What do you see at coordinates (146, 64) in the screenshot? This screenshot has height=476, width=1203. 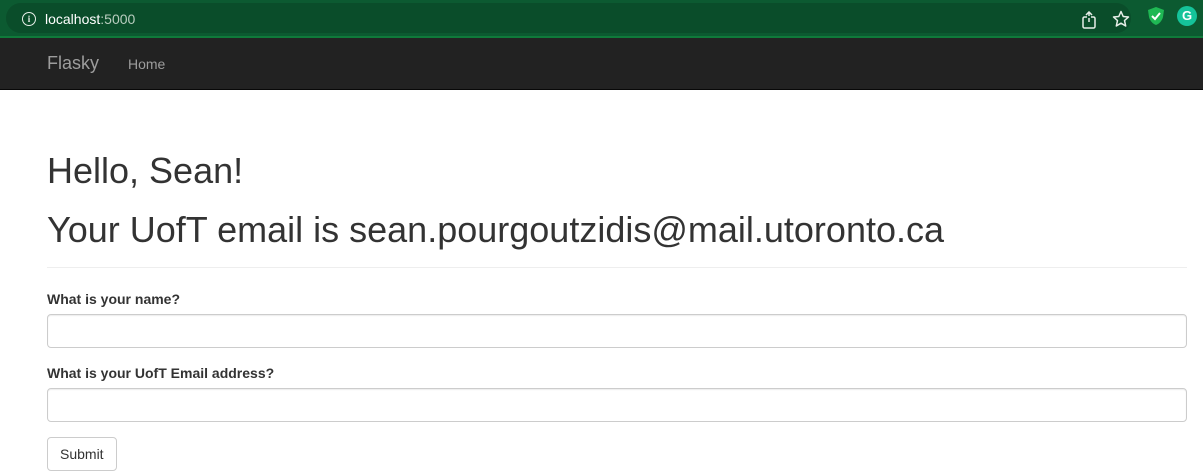 I see `nav-item-home: Home` at bounding box center [146, 64].